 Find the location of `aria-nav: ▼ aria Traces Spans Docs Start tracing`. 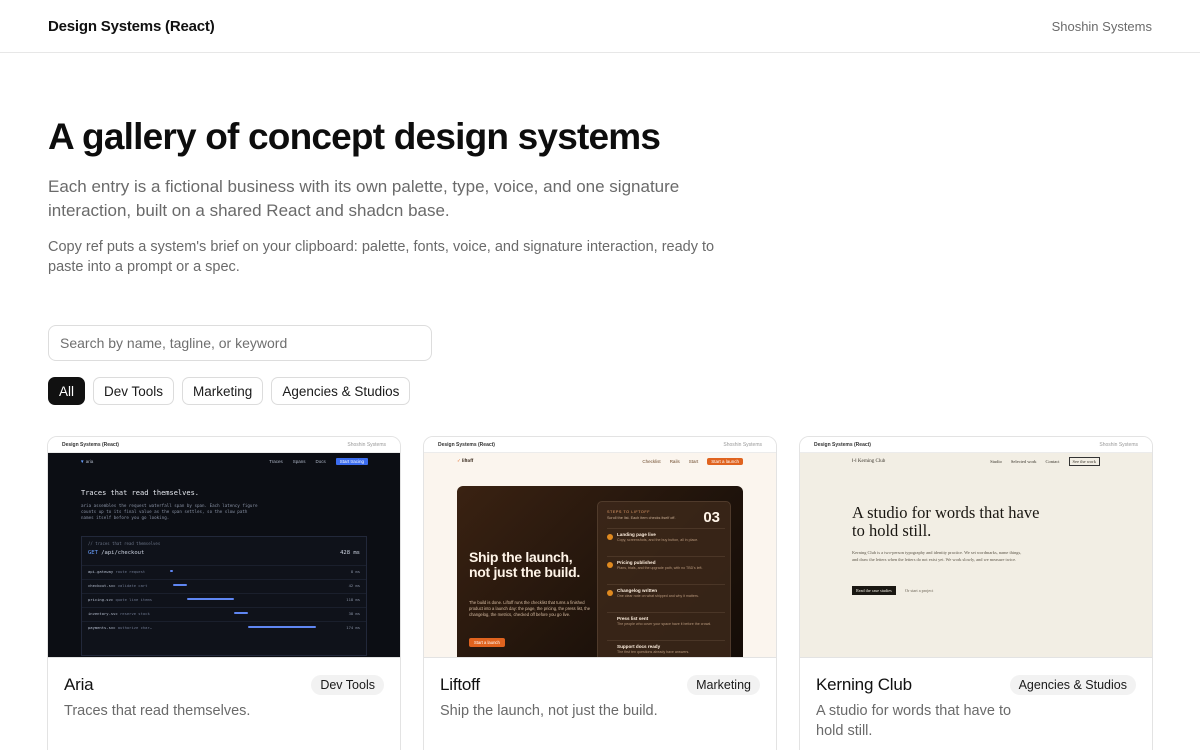

aria-nav: ▼ aria Traces Spans Docs Start tracing is located at coordinates (224, 461).